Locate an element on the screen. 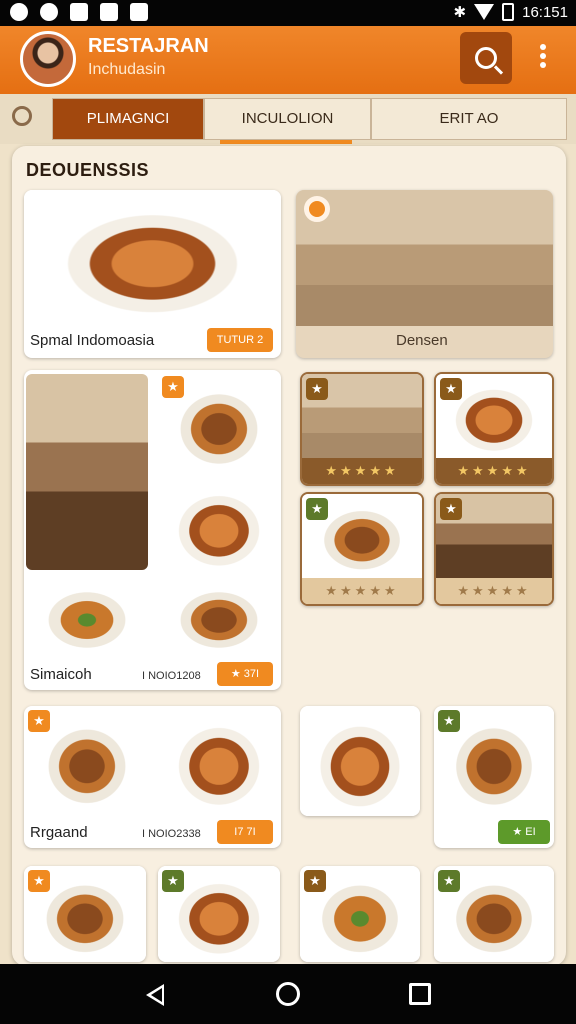  active-tab-indicator is located at coordinates (286, 142).